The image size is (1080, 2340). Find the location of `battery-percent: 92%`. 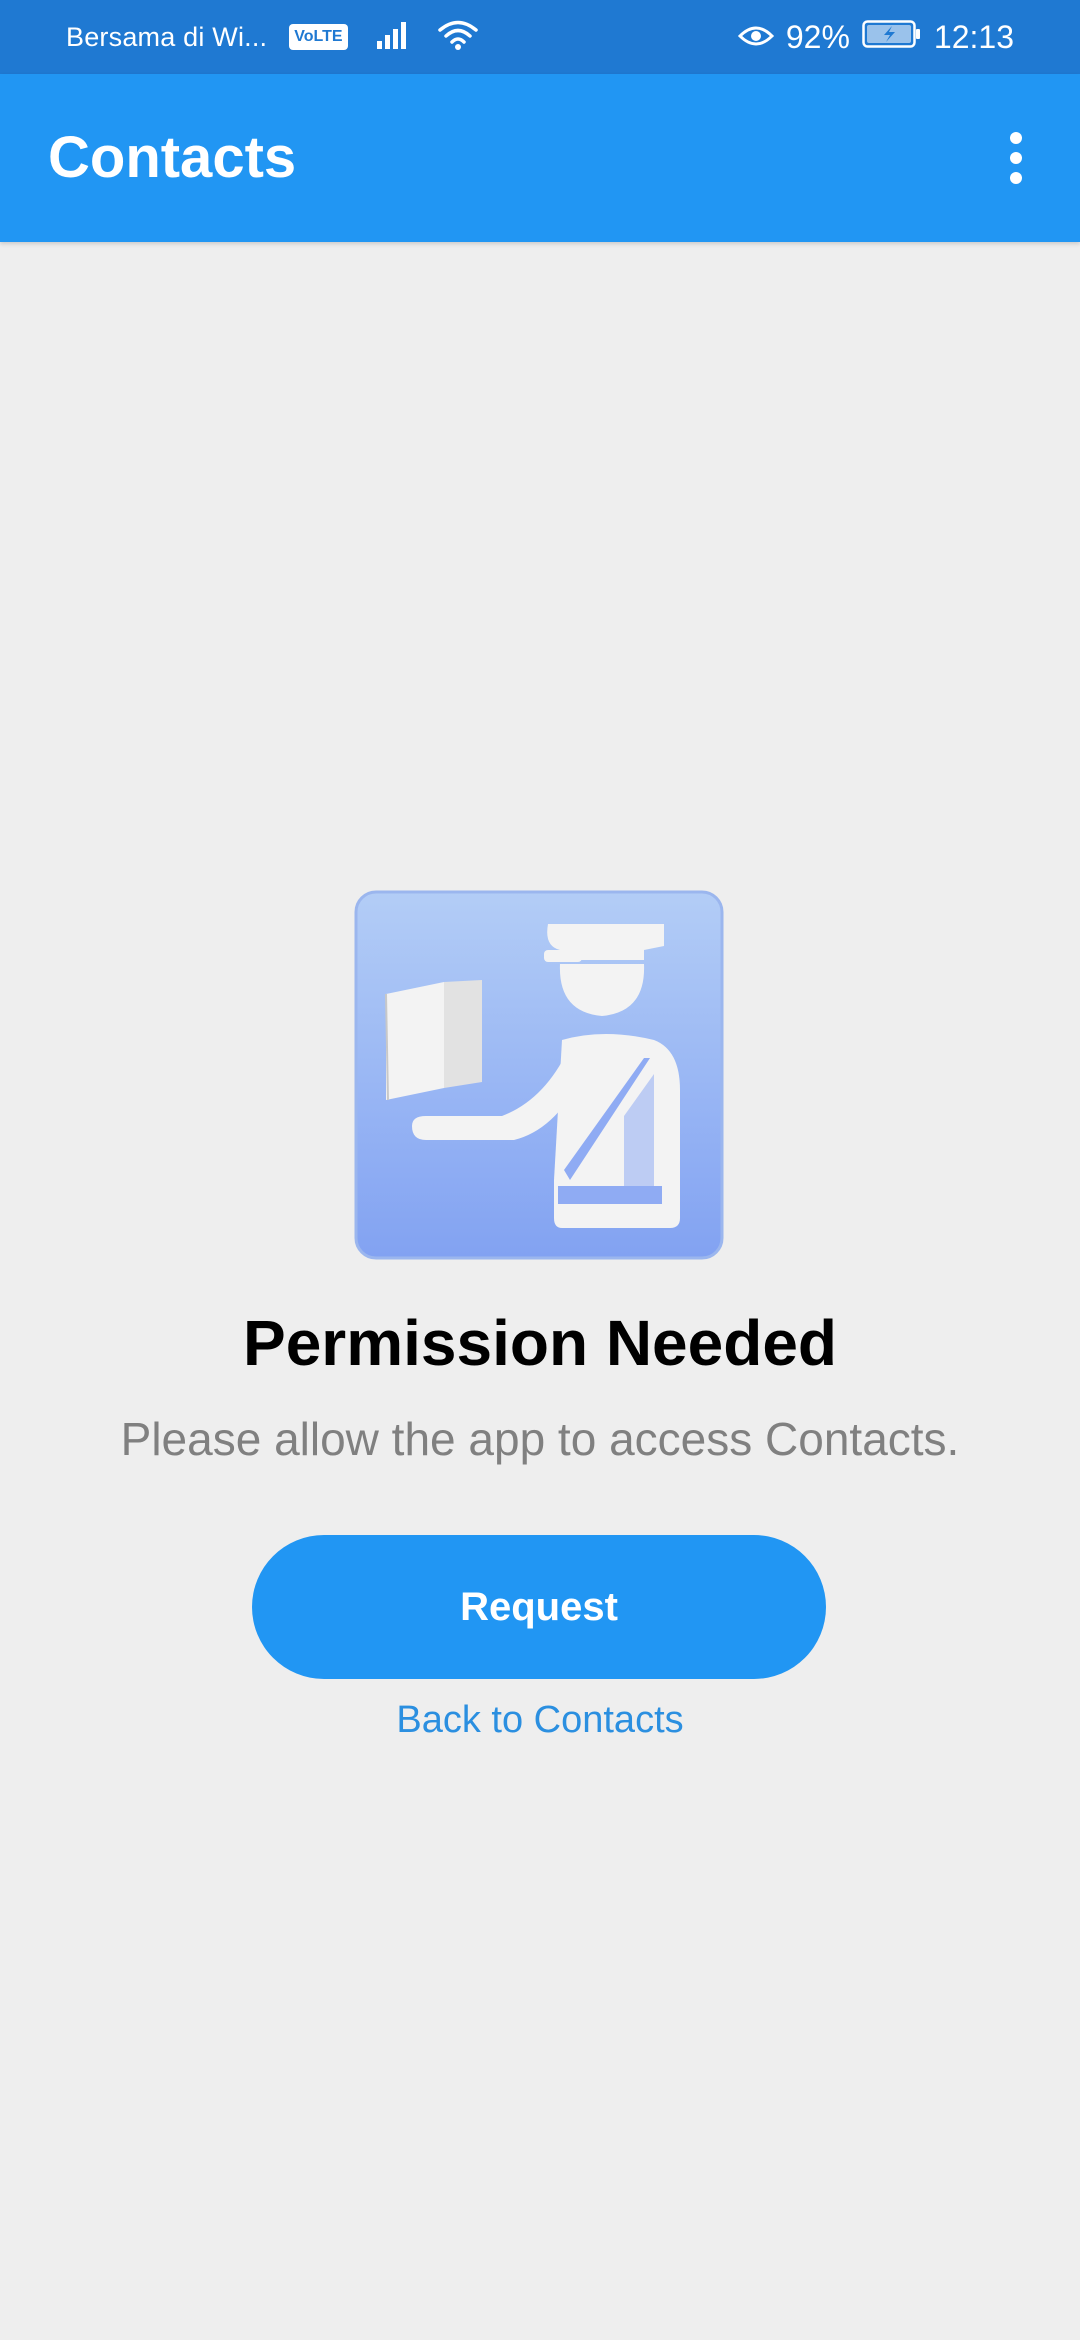

battery-percent: 92% is located at coordinates (817, 36).